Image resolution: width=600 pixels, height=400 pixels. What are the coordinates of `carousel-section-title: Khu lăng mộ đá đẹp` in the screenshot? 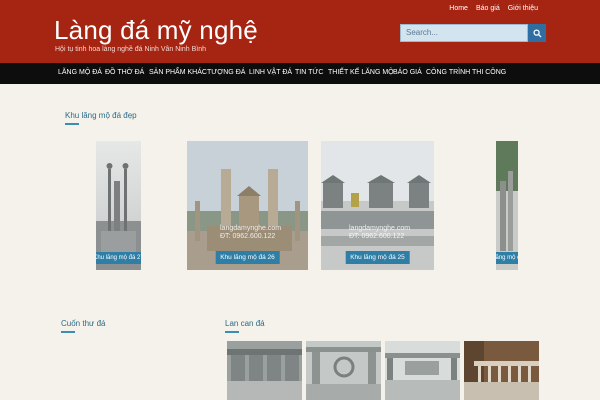 It's located at (101, 115).